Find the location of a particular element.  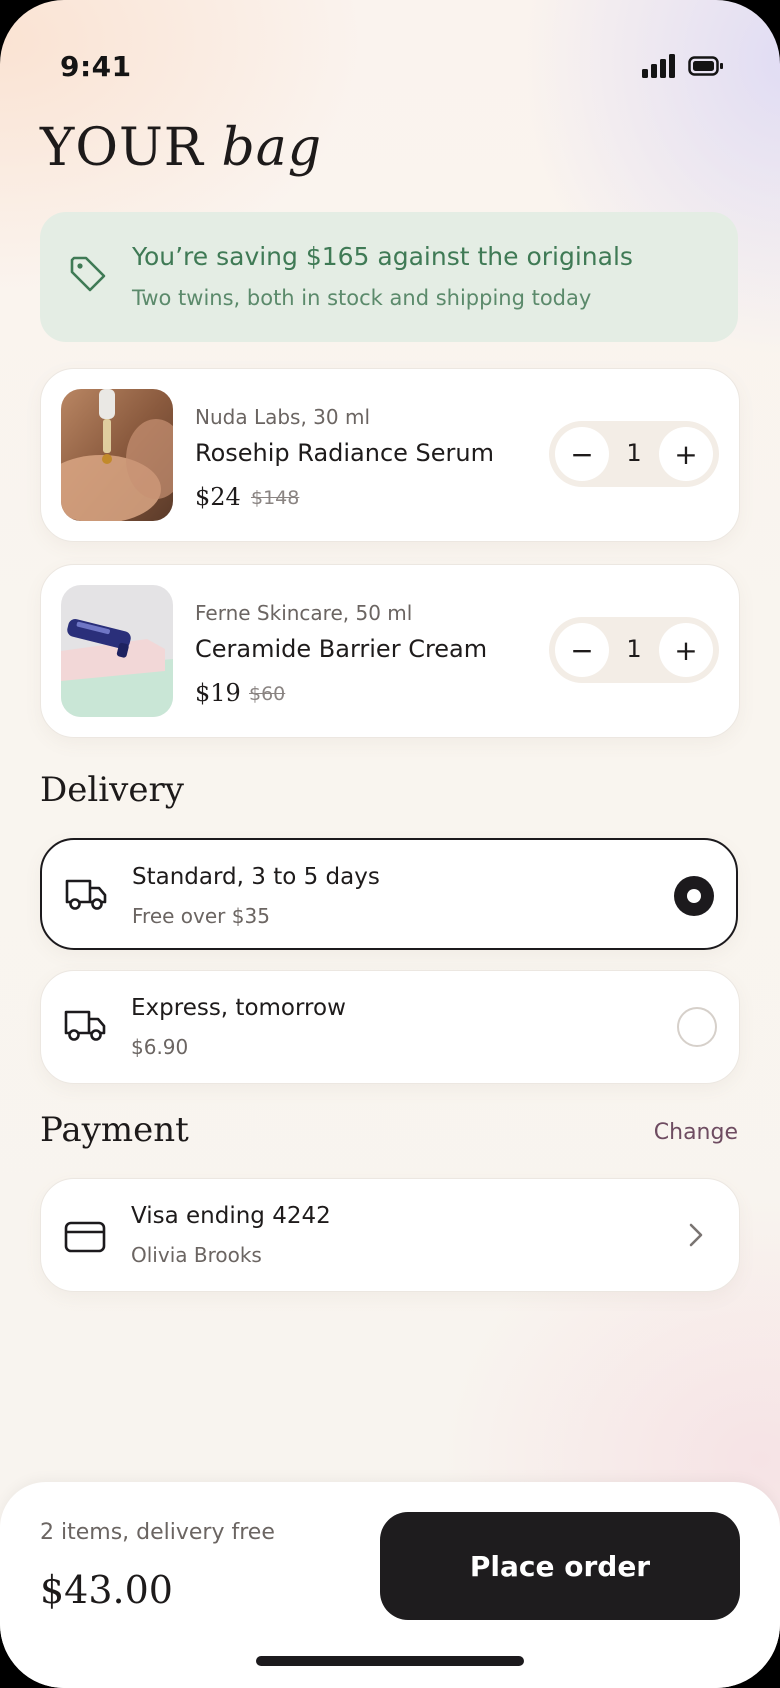

delivery-option-label: Express, tomorrow is located at coordinates (238, 1008).